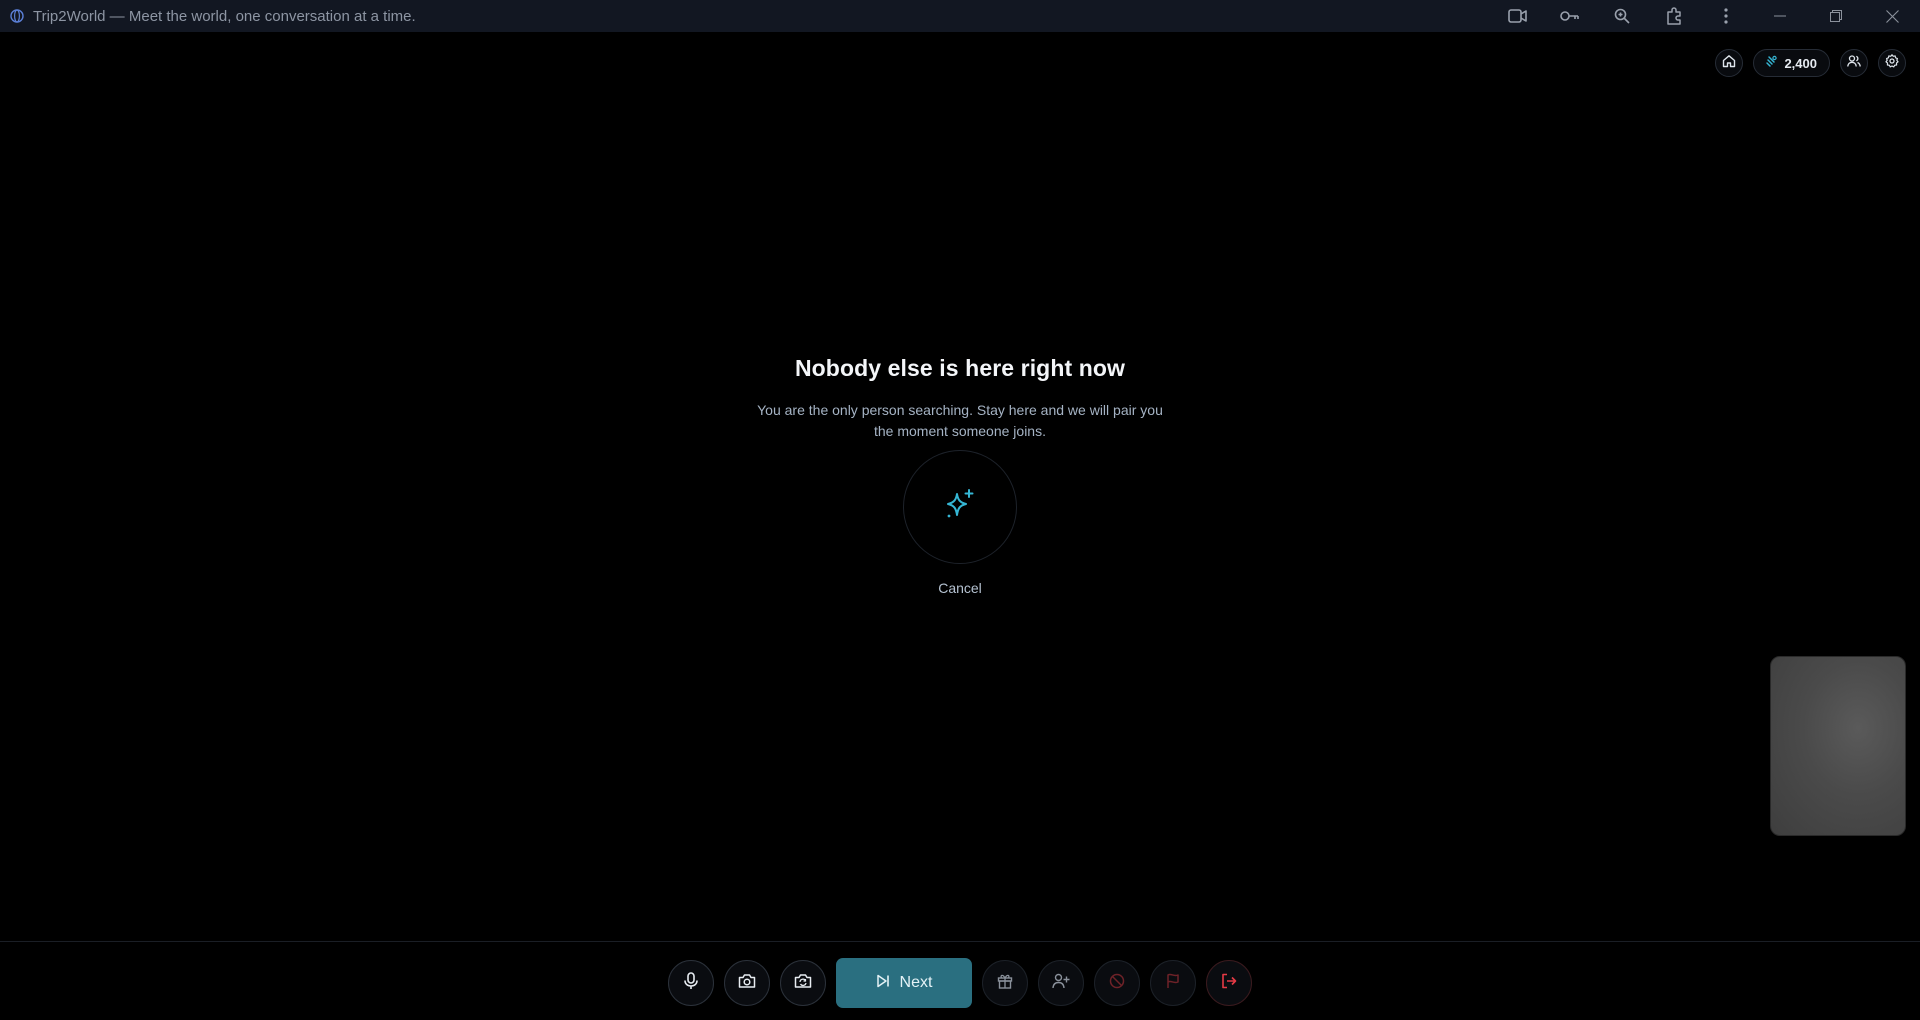 This screenshot has height=1020, width=1920. I want to click on switch-camera-button, so click(803, 983).